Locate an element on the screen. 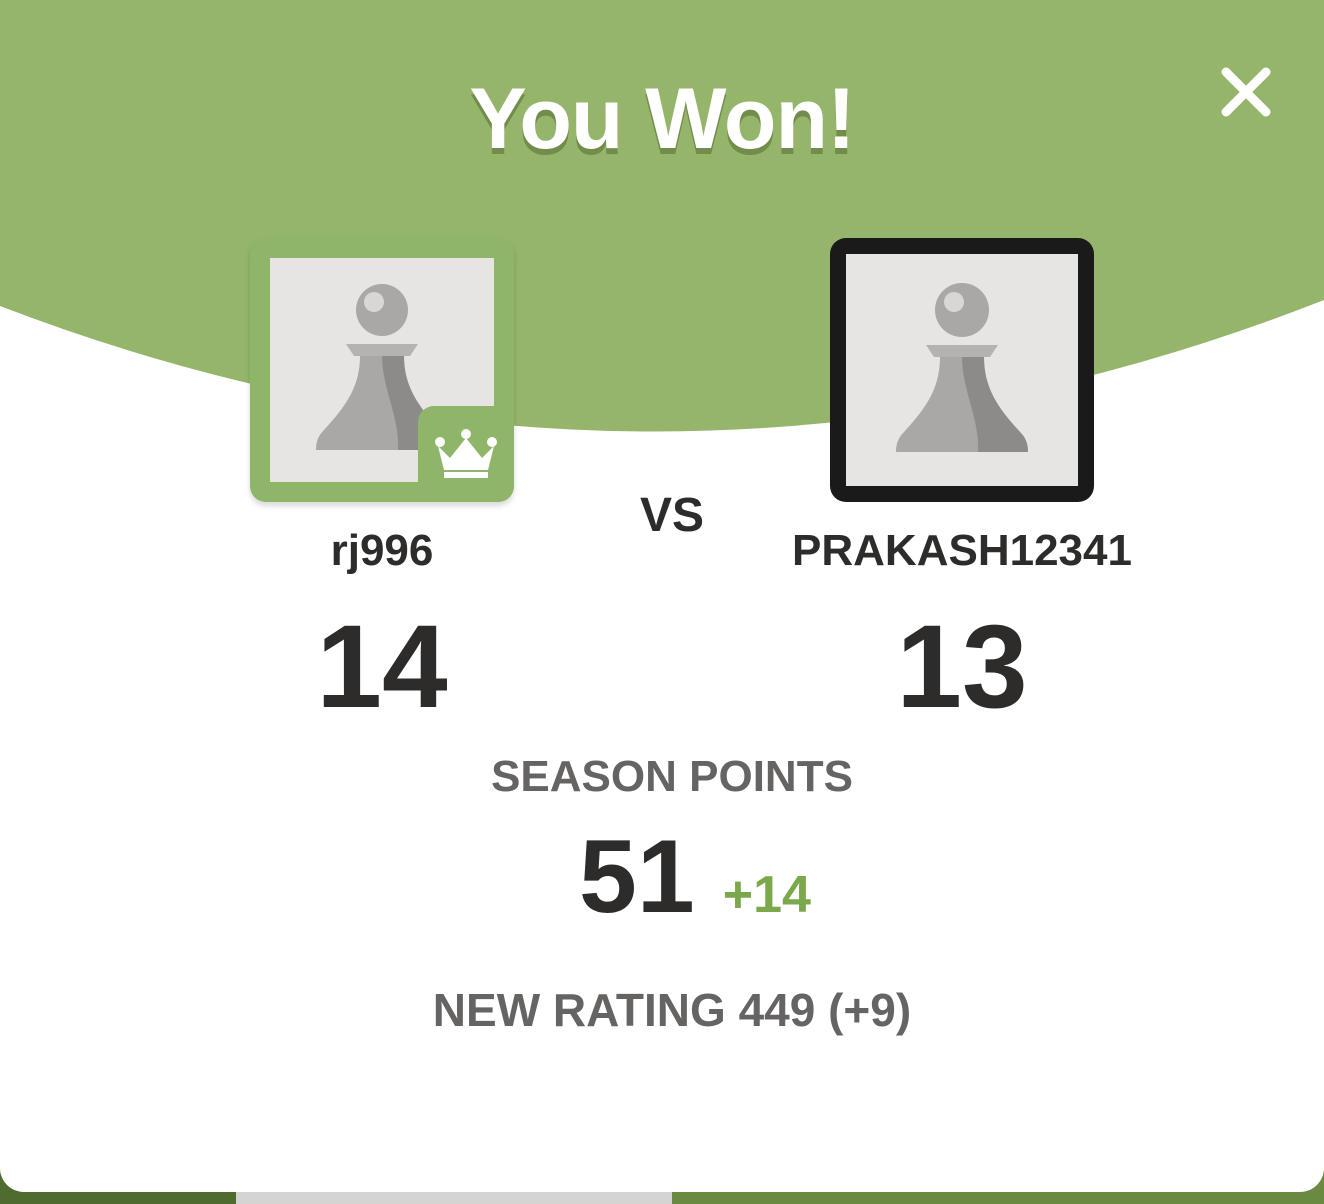  season-points: 51 +14 is located at coordinates (662, 877).